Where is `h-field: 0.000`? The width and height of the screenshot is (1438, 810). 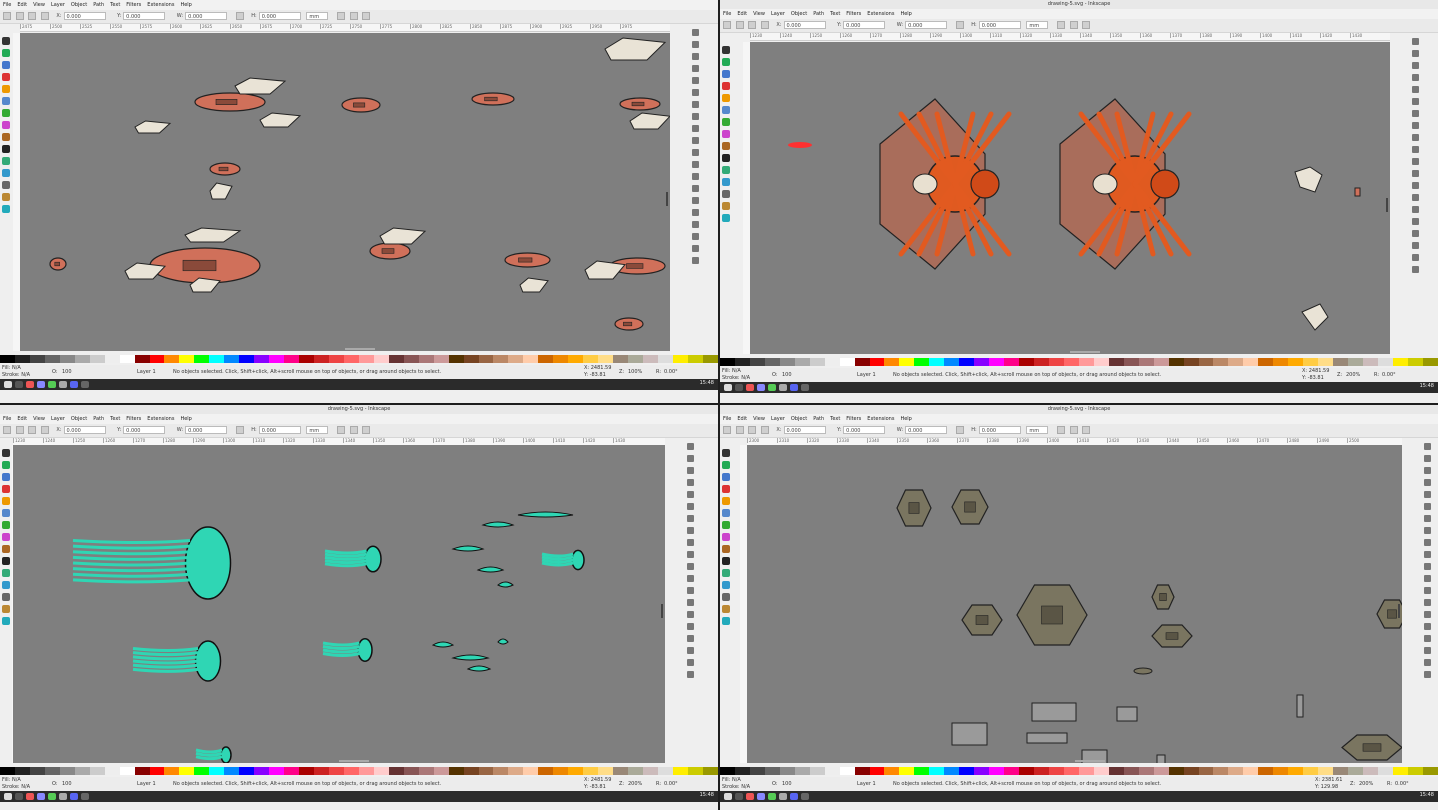 h-field: 0.000 is located at coordinates (999, 429).